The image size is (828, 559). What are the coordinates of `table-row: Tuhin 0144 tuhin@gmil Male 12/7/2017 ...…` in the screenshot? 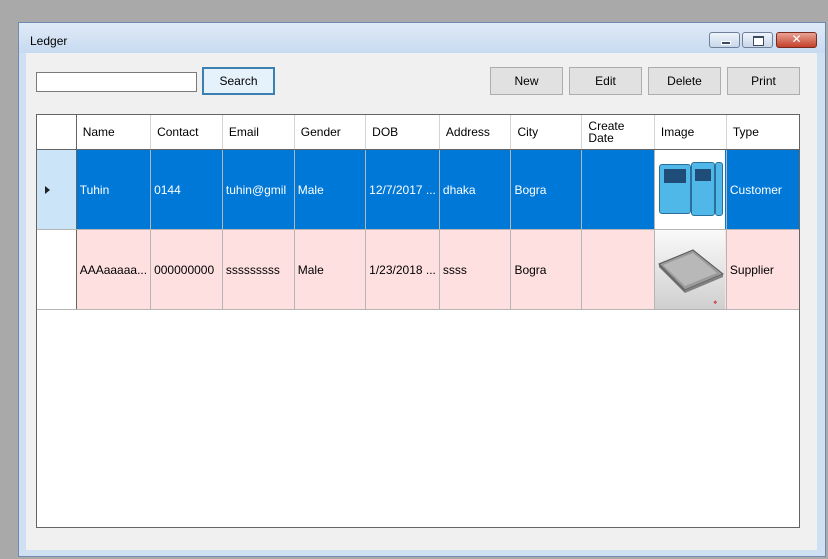 It's located at (418, 189).